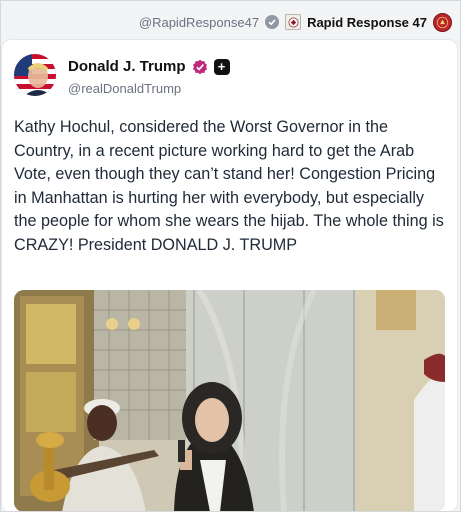 This screenshot has height=512, width=461. I want to click on plus-icon: +, so click(221, 66).